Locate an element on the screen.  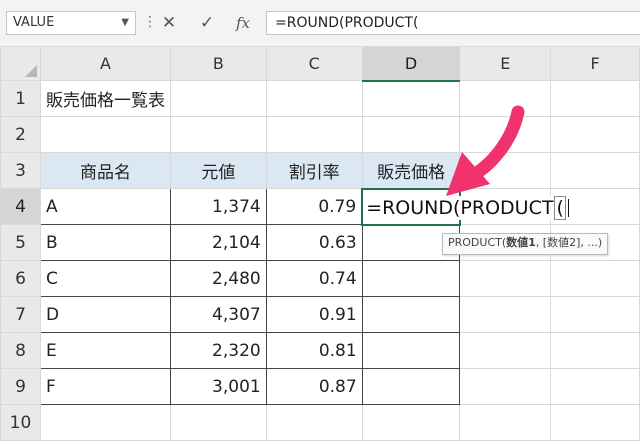
insert-function-icon: fx is located at coordinates (243, 23).